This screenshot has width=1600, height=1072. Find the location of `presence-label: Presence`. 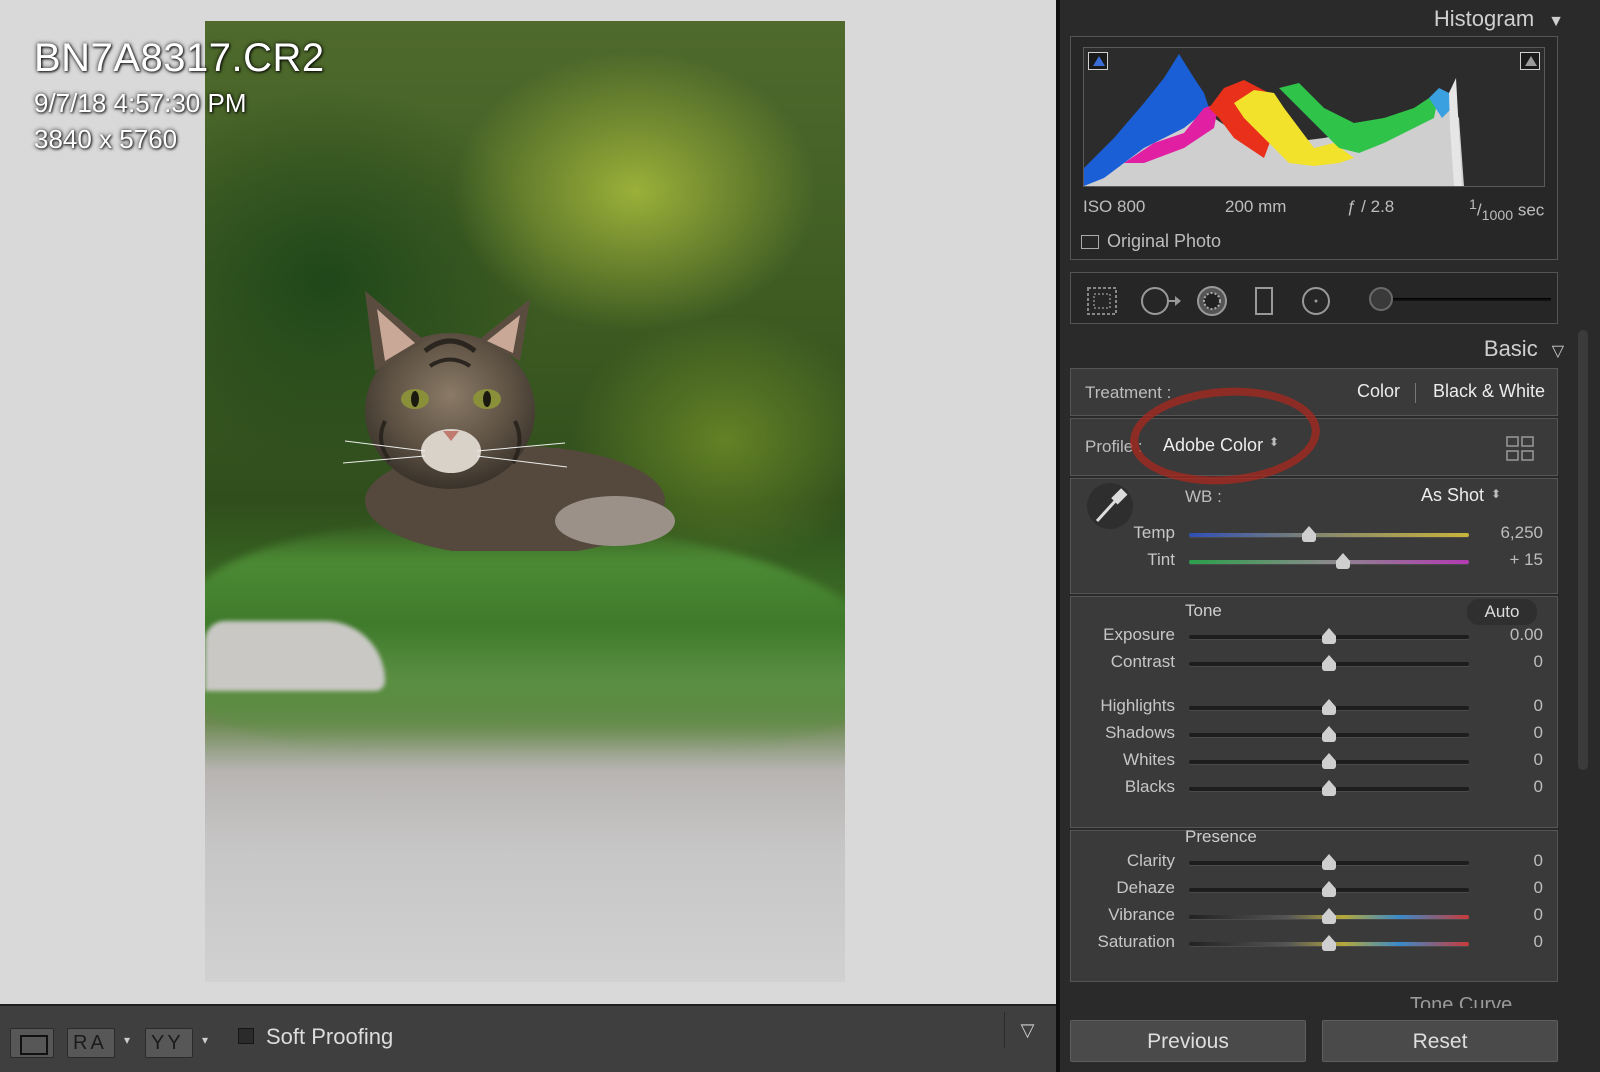

presence-label: Presence is located at coordinates (1221, 836).